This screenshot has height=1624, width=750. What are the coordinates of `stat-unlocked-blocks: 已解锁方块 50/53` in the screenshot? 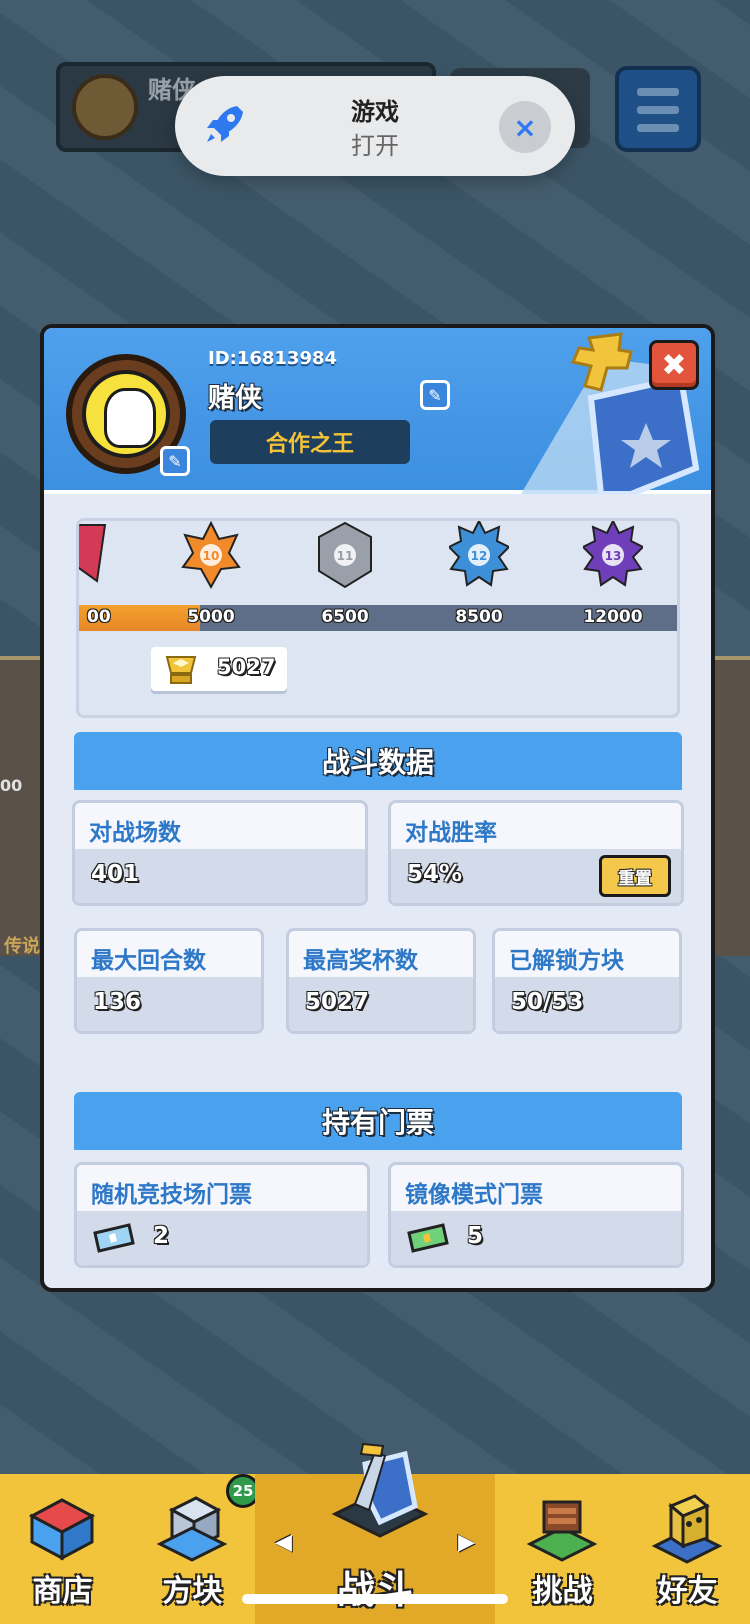 It's located at (587, 981).